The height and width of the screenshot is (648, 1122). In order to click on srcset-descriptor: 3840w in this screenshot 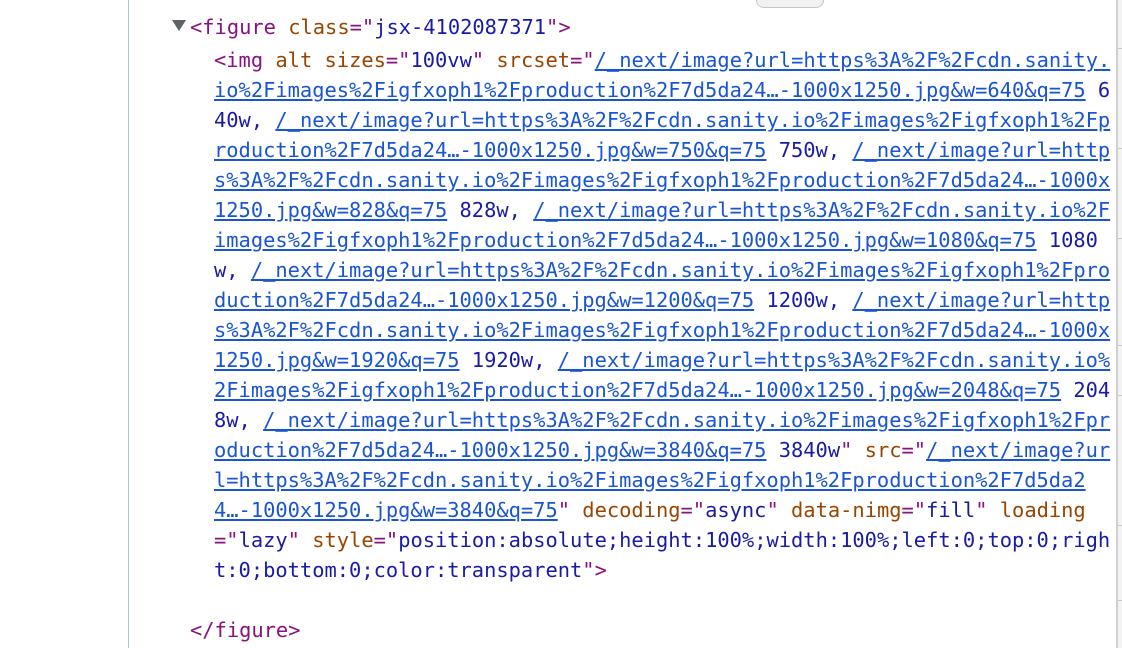, I will do `click(803, 450)`.